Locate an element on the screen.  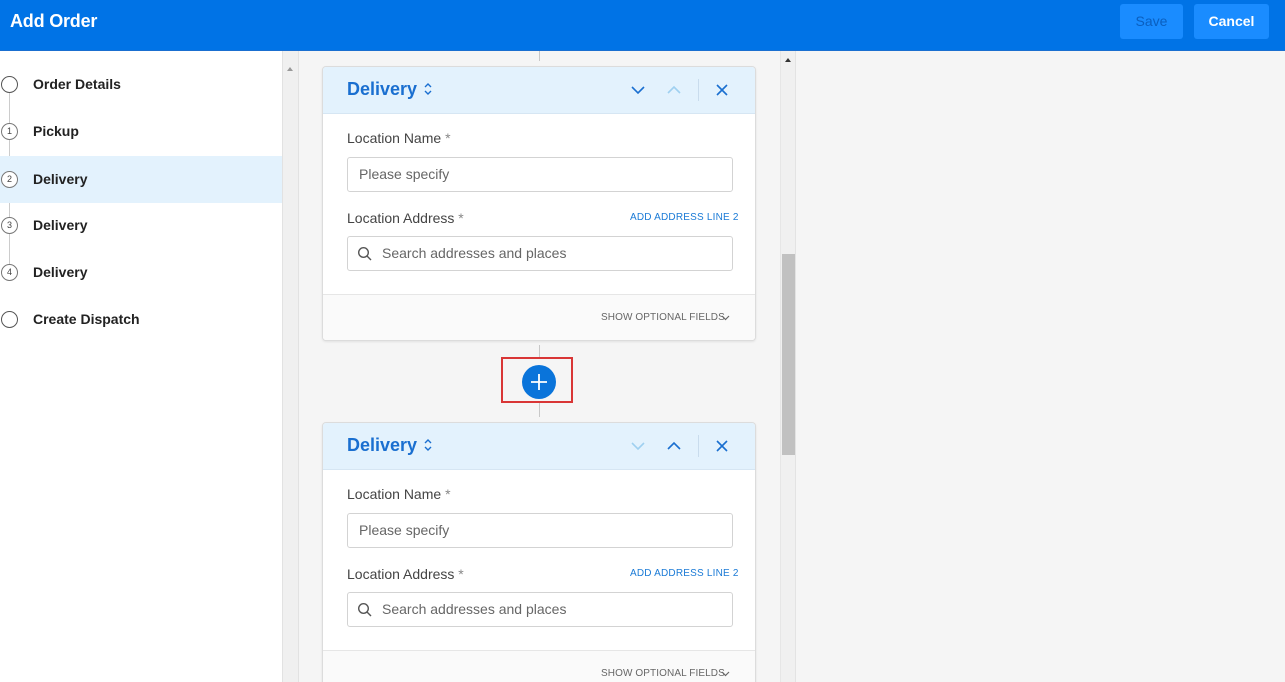
step-delivery-4: 4 Delivery is located at coordinates (141, 272).